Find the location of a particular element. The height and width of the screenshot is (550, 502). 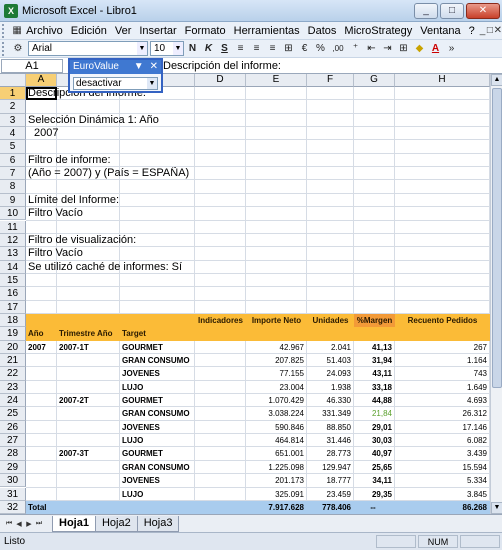

row-header-11: 11 is located at coordinates (13, 227).